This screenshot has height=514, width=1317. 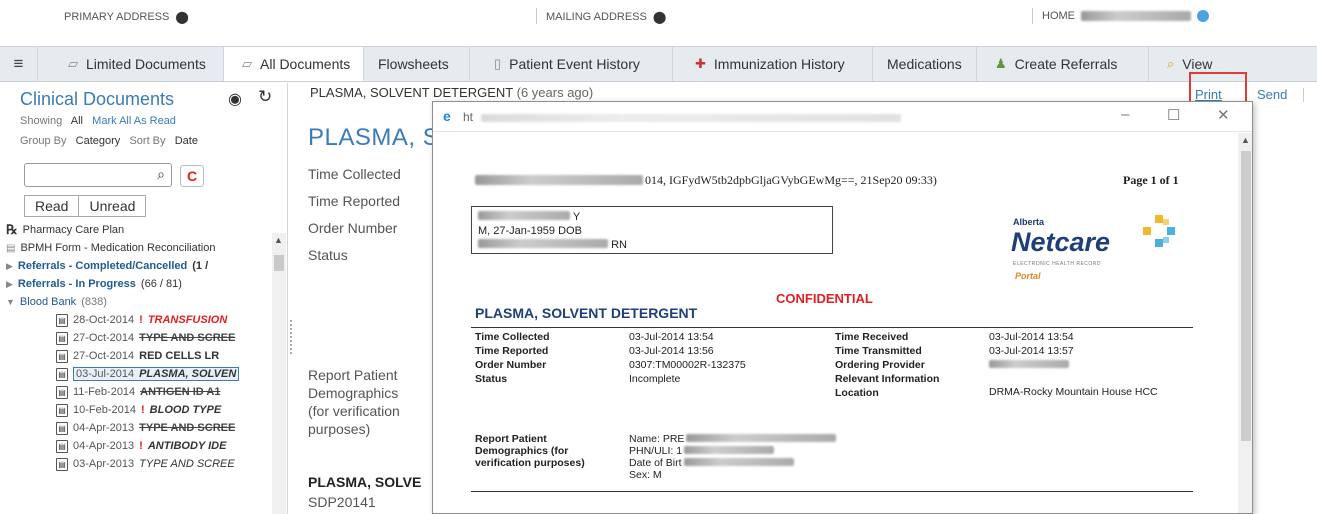 What do you see at coordinates (294, 64) in the screenshot?
I see `tab-all-documents: ▱ All Documents` at bounding box center [294, 64].